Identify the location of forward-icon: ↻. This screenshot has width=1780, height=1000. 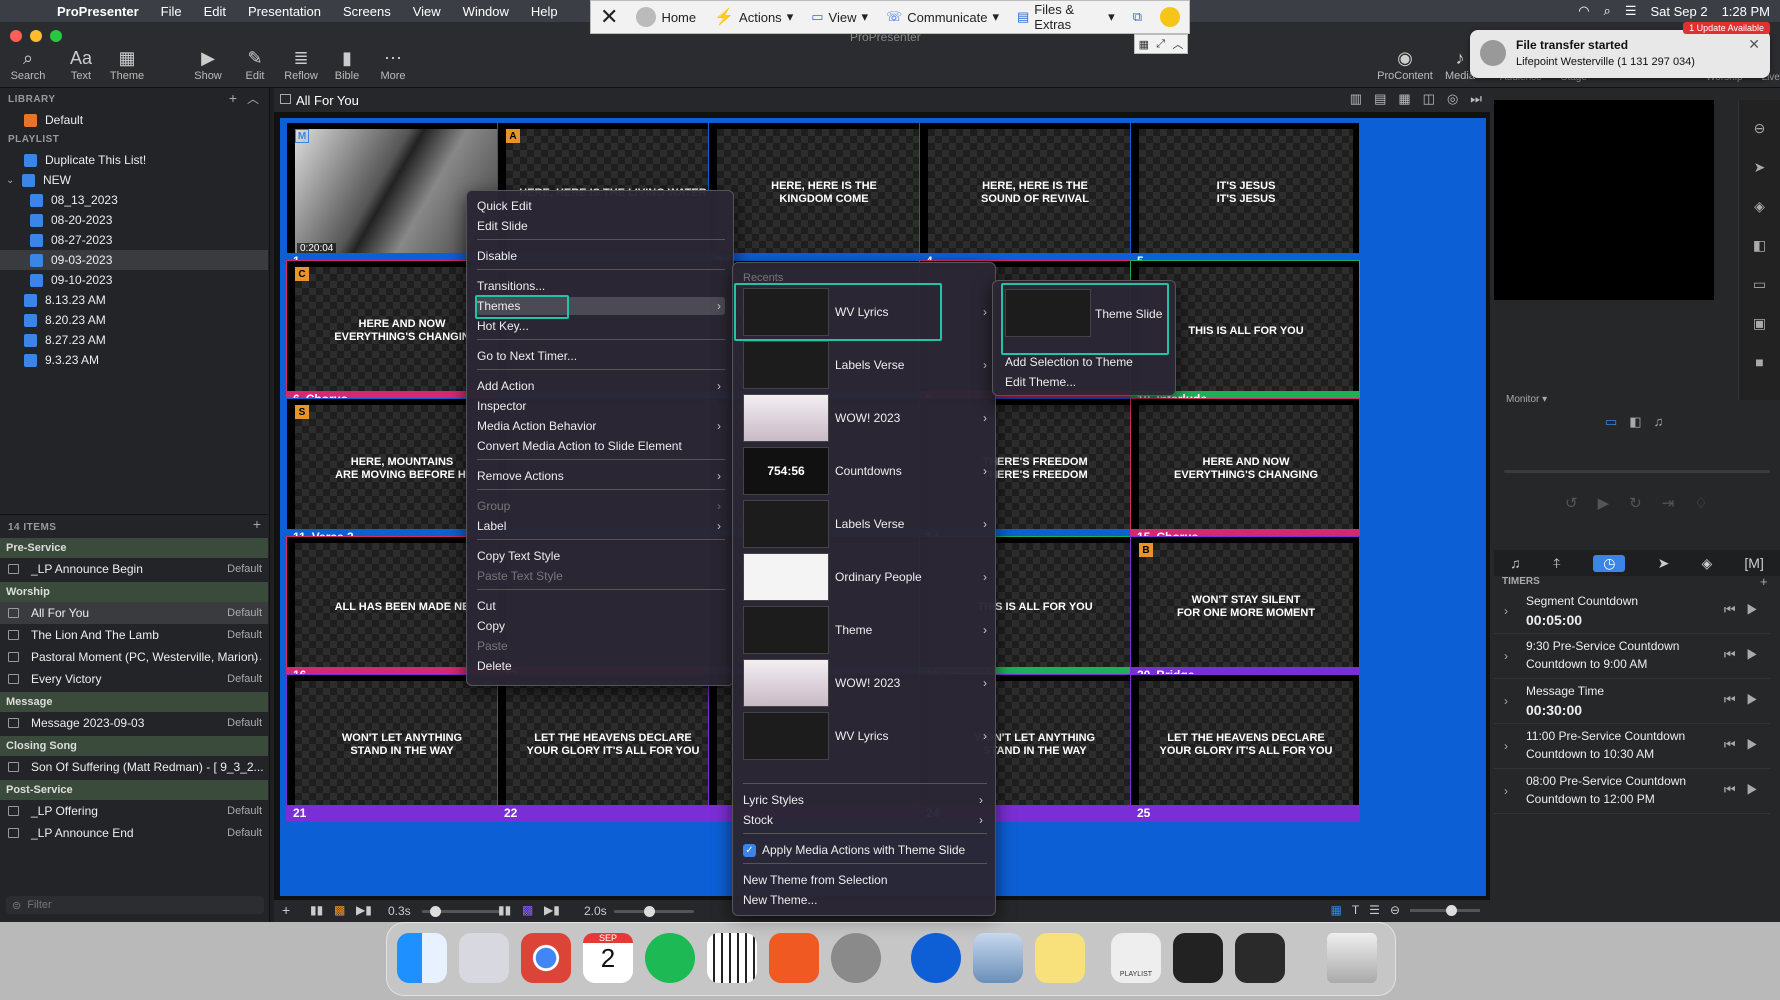
(1635, 503).